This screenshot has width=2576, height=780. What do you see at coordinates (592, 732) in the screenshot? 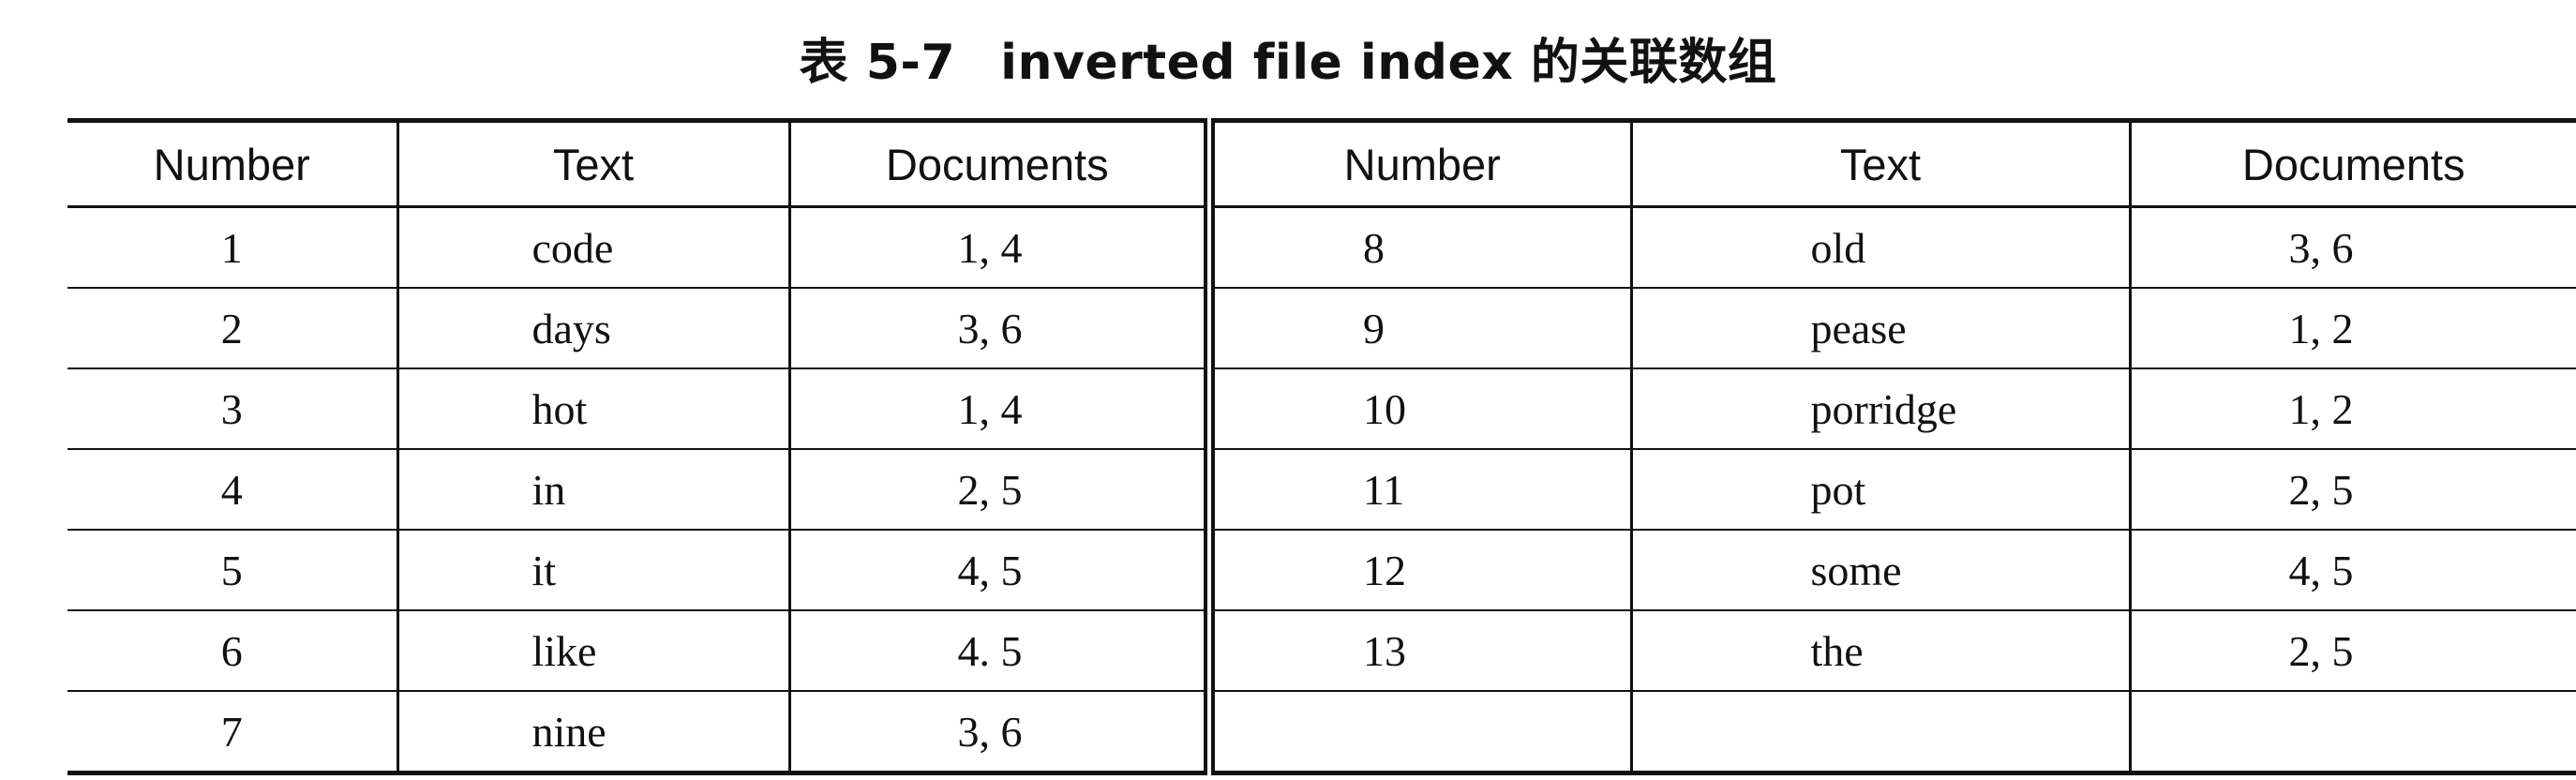
I see `cell-text: nine` at bounding box center [592, 732].